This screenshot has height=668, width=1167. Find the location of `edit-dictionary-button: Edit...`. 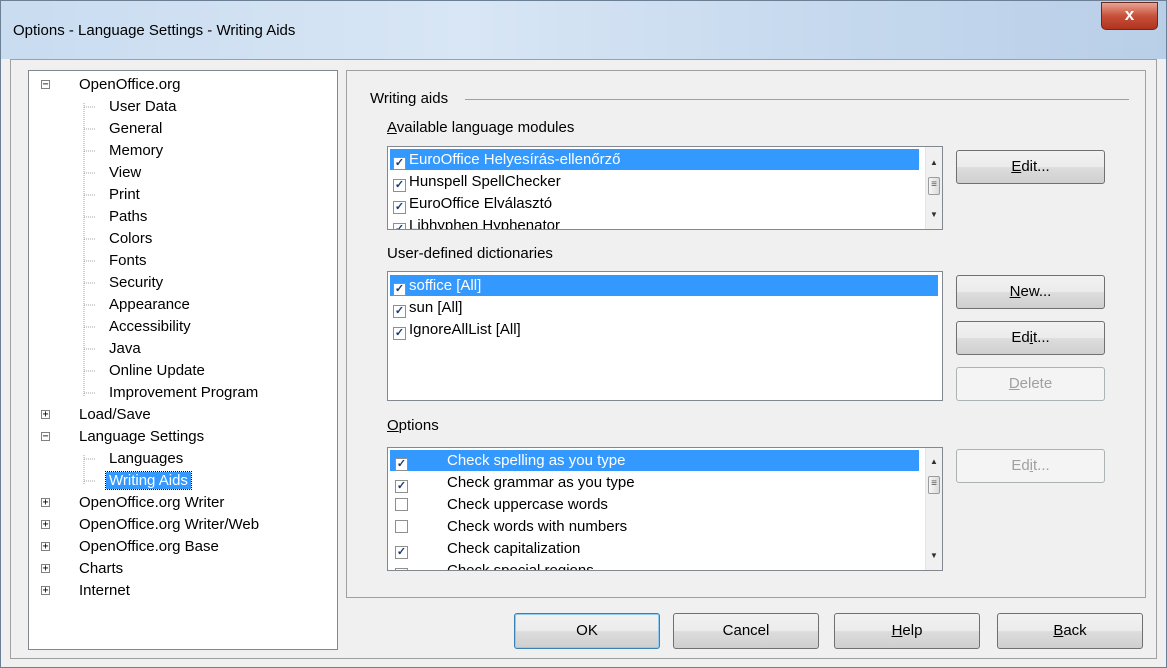

edit-dictionary-button: Edit... is located at coordinates (1030, 338).